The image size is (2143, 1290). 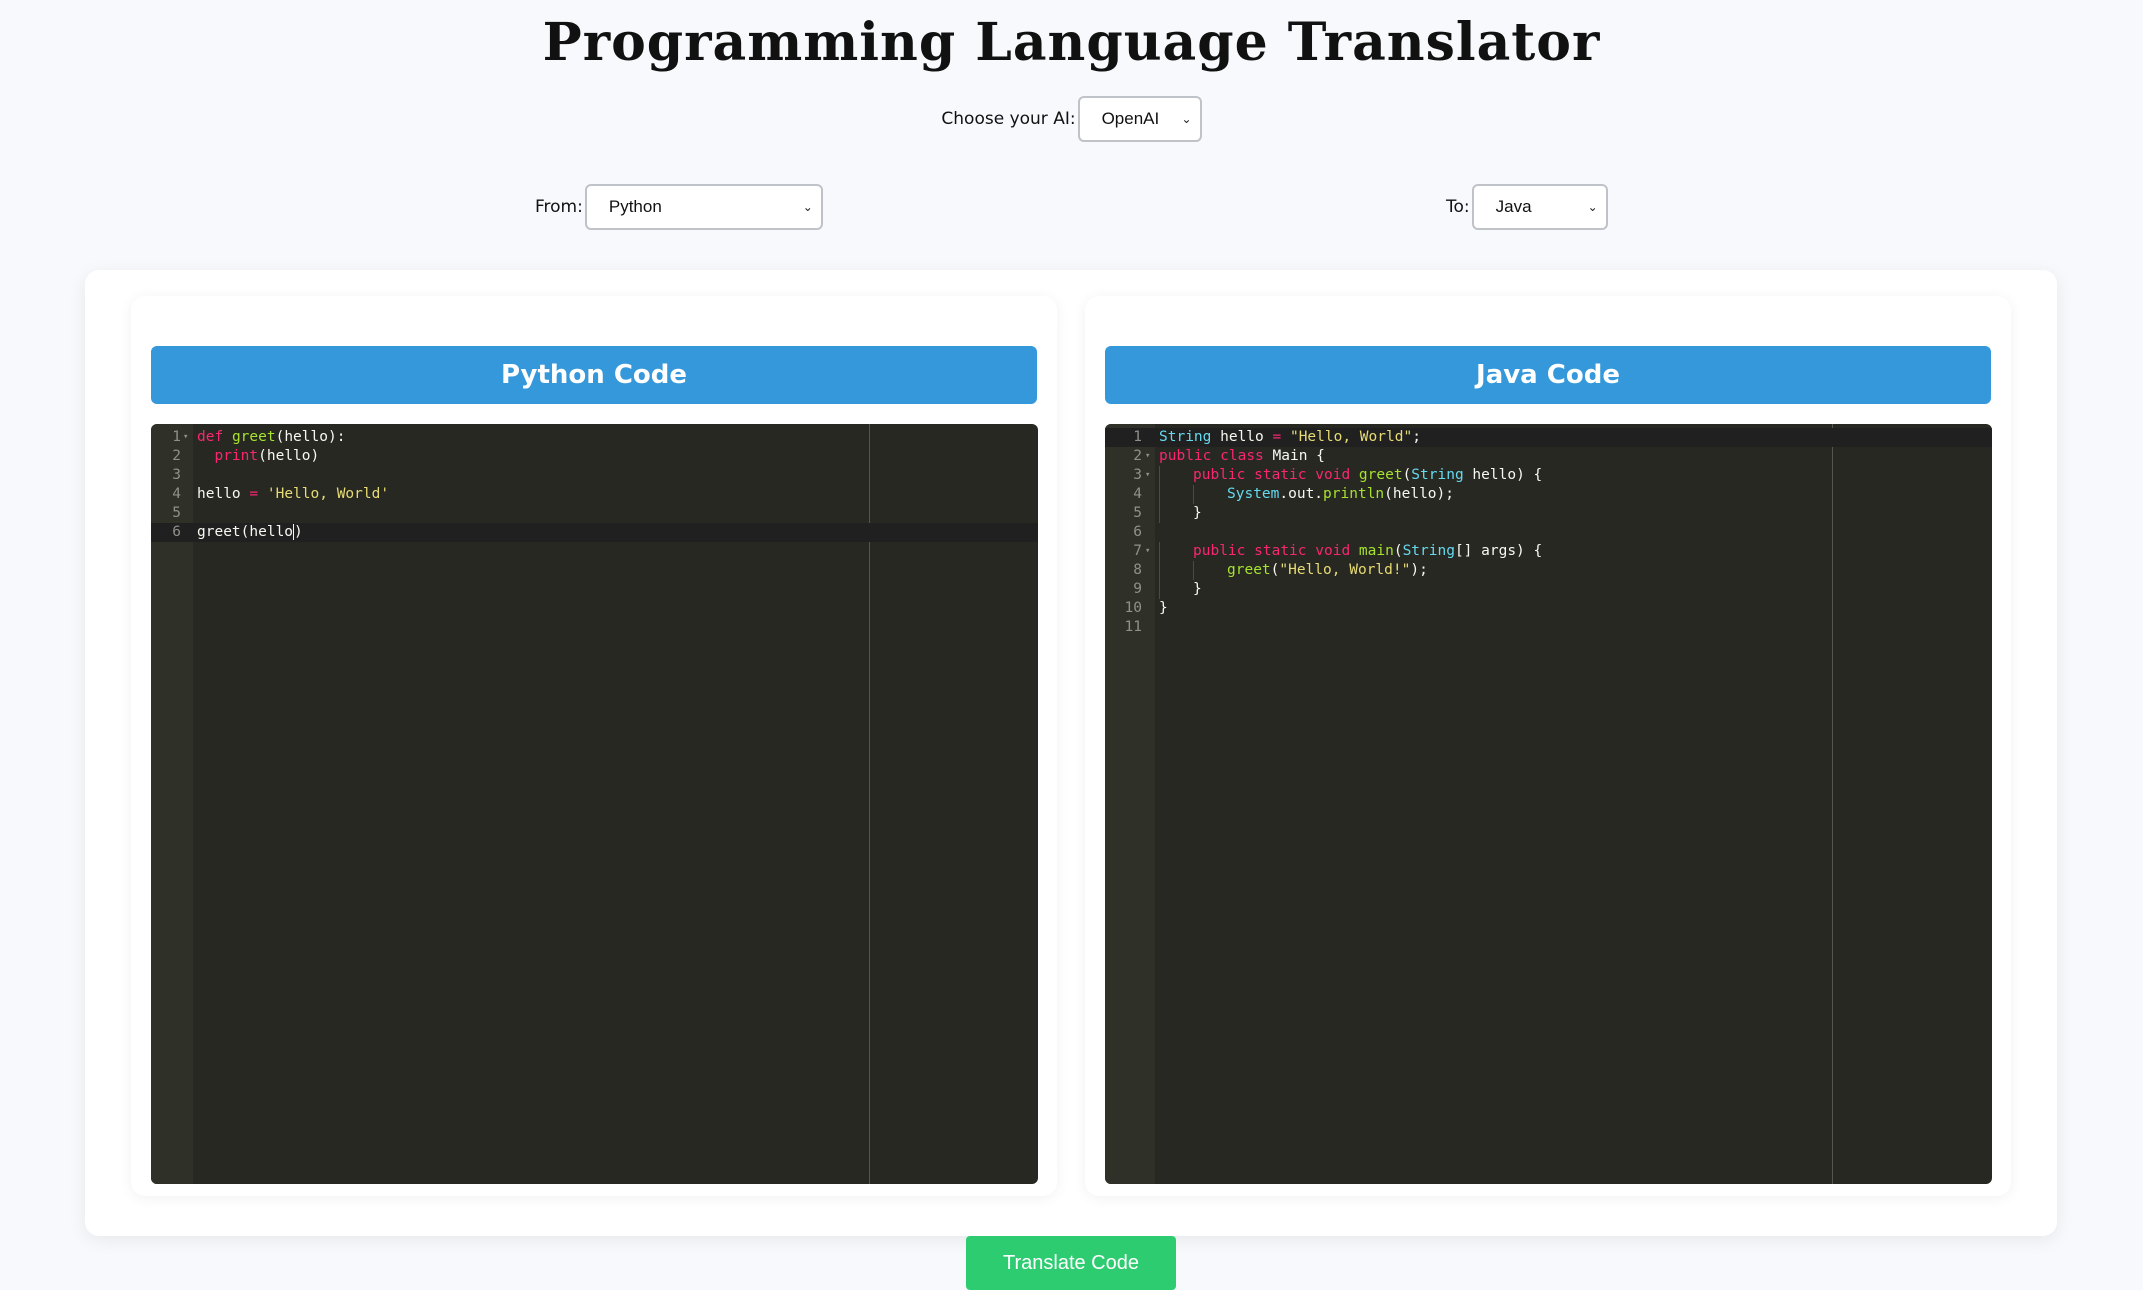 What do you see at coordinates (1548, 627) in the screenshot?
I see `code-line: 11` at bounding box center [1548, 627].